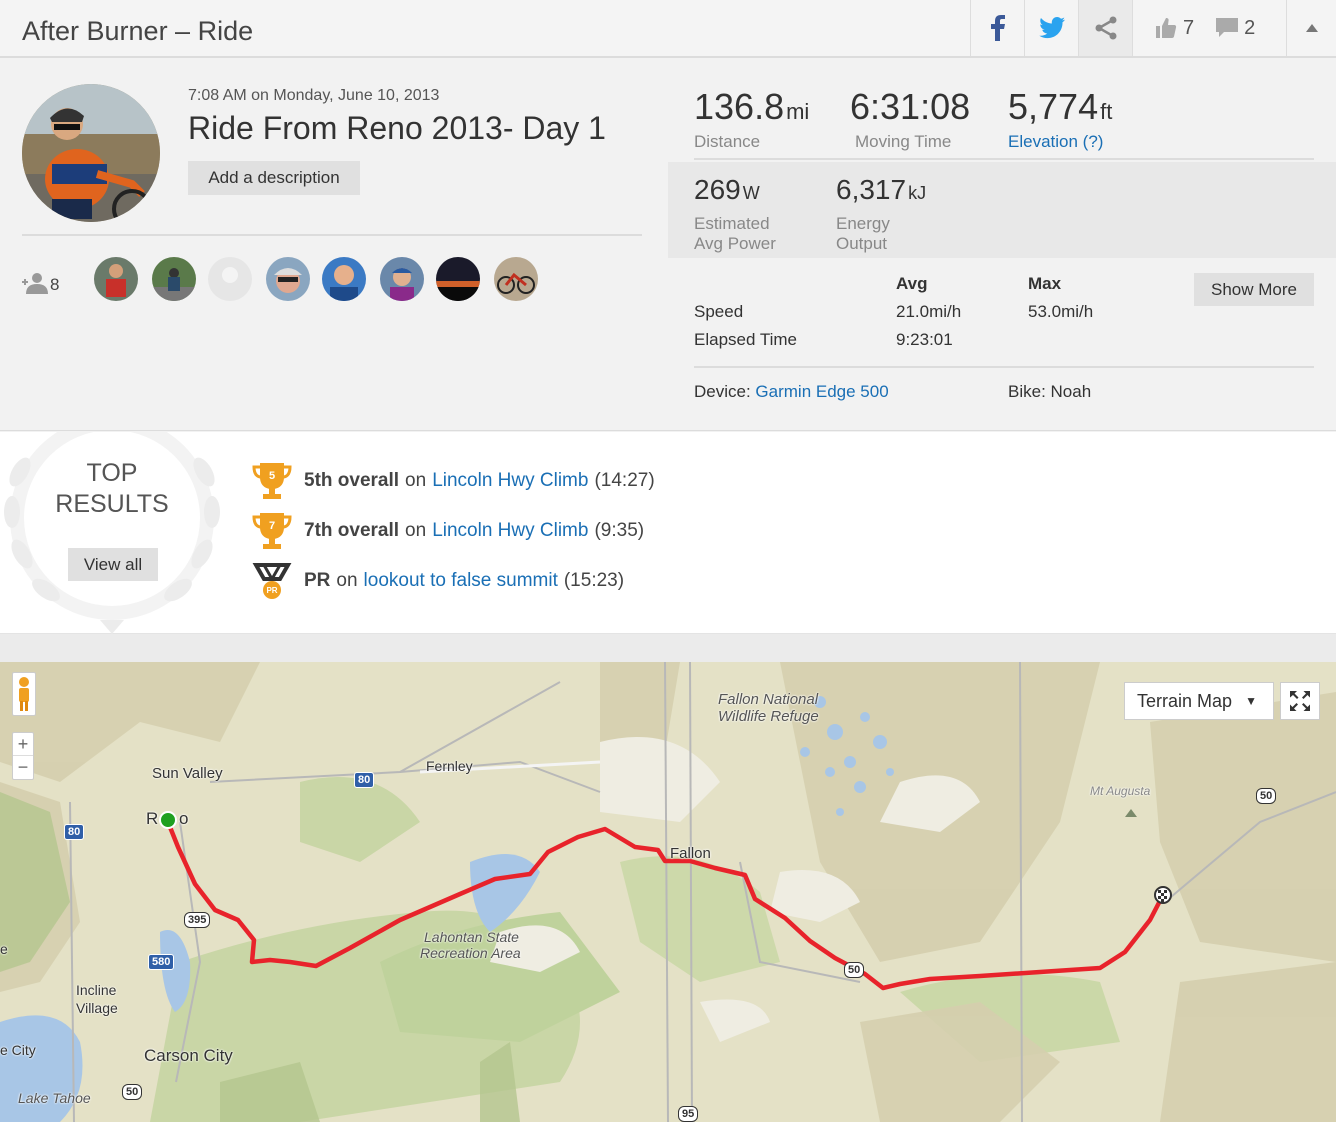  What do you see at coordinates (461, 581) in the screenshot?
I see `segment-link: lookout to false summit` at bounding box center [461, 581].